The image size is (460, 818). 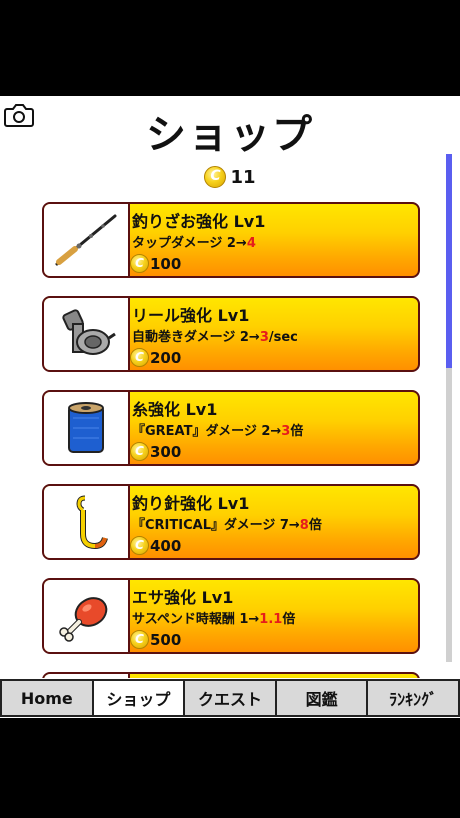 I want to click on desc-text: タップダメージ 2→, so click(x=189, y=243).